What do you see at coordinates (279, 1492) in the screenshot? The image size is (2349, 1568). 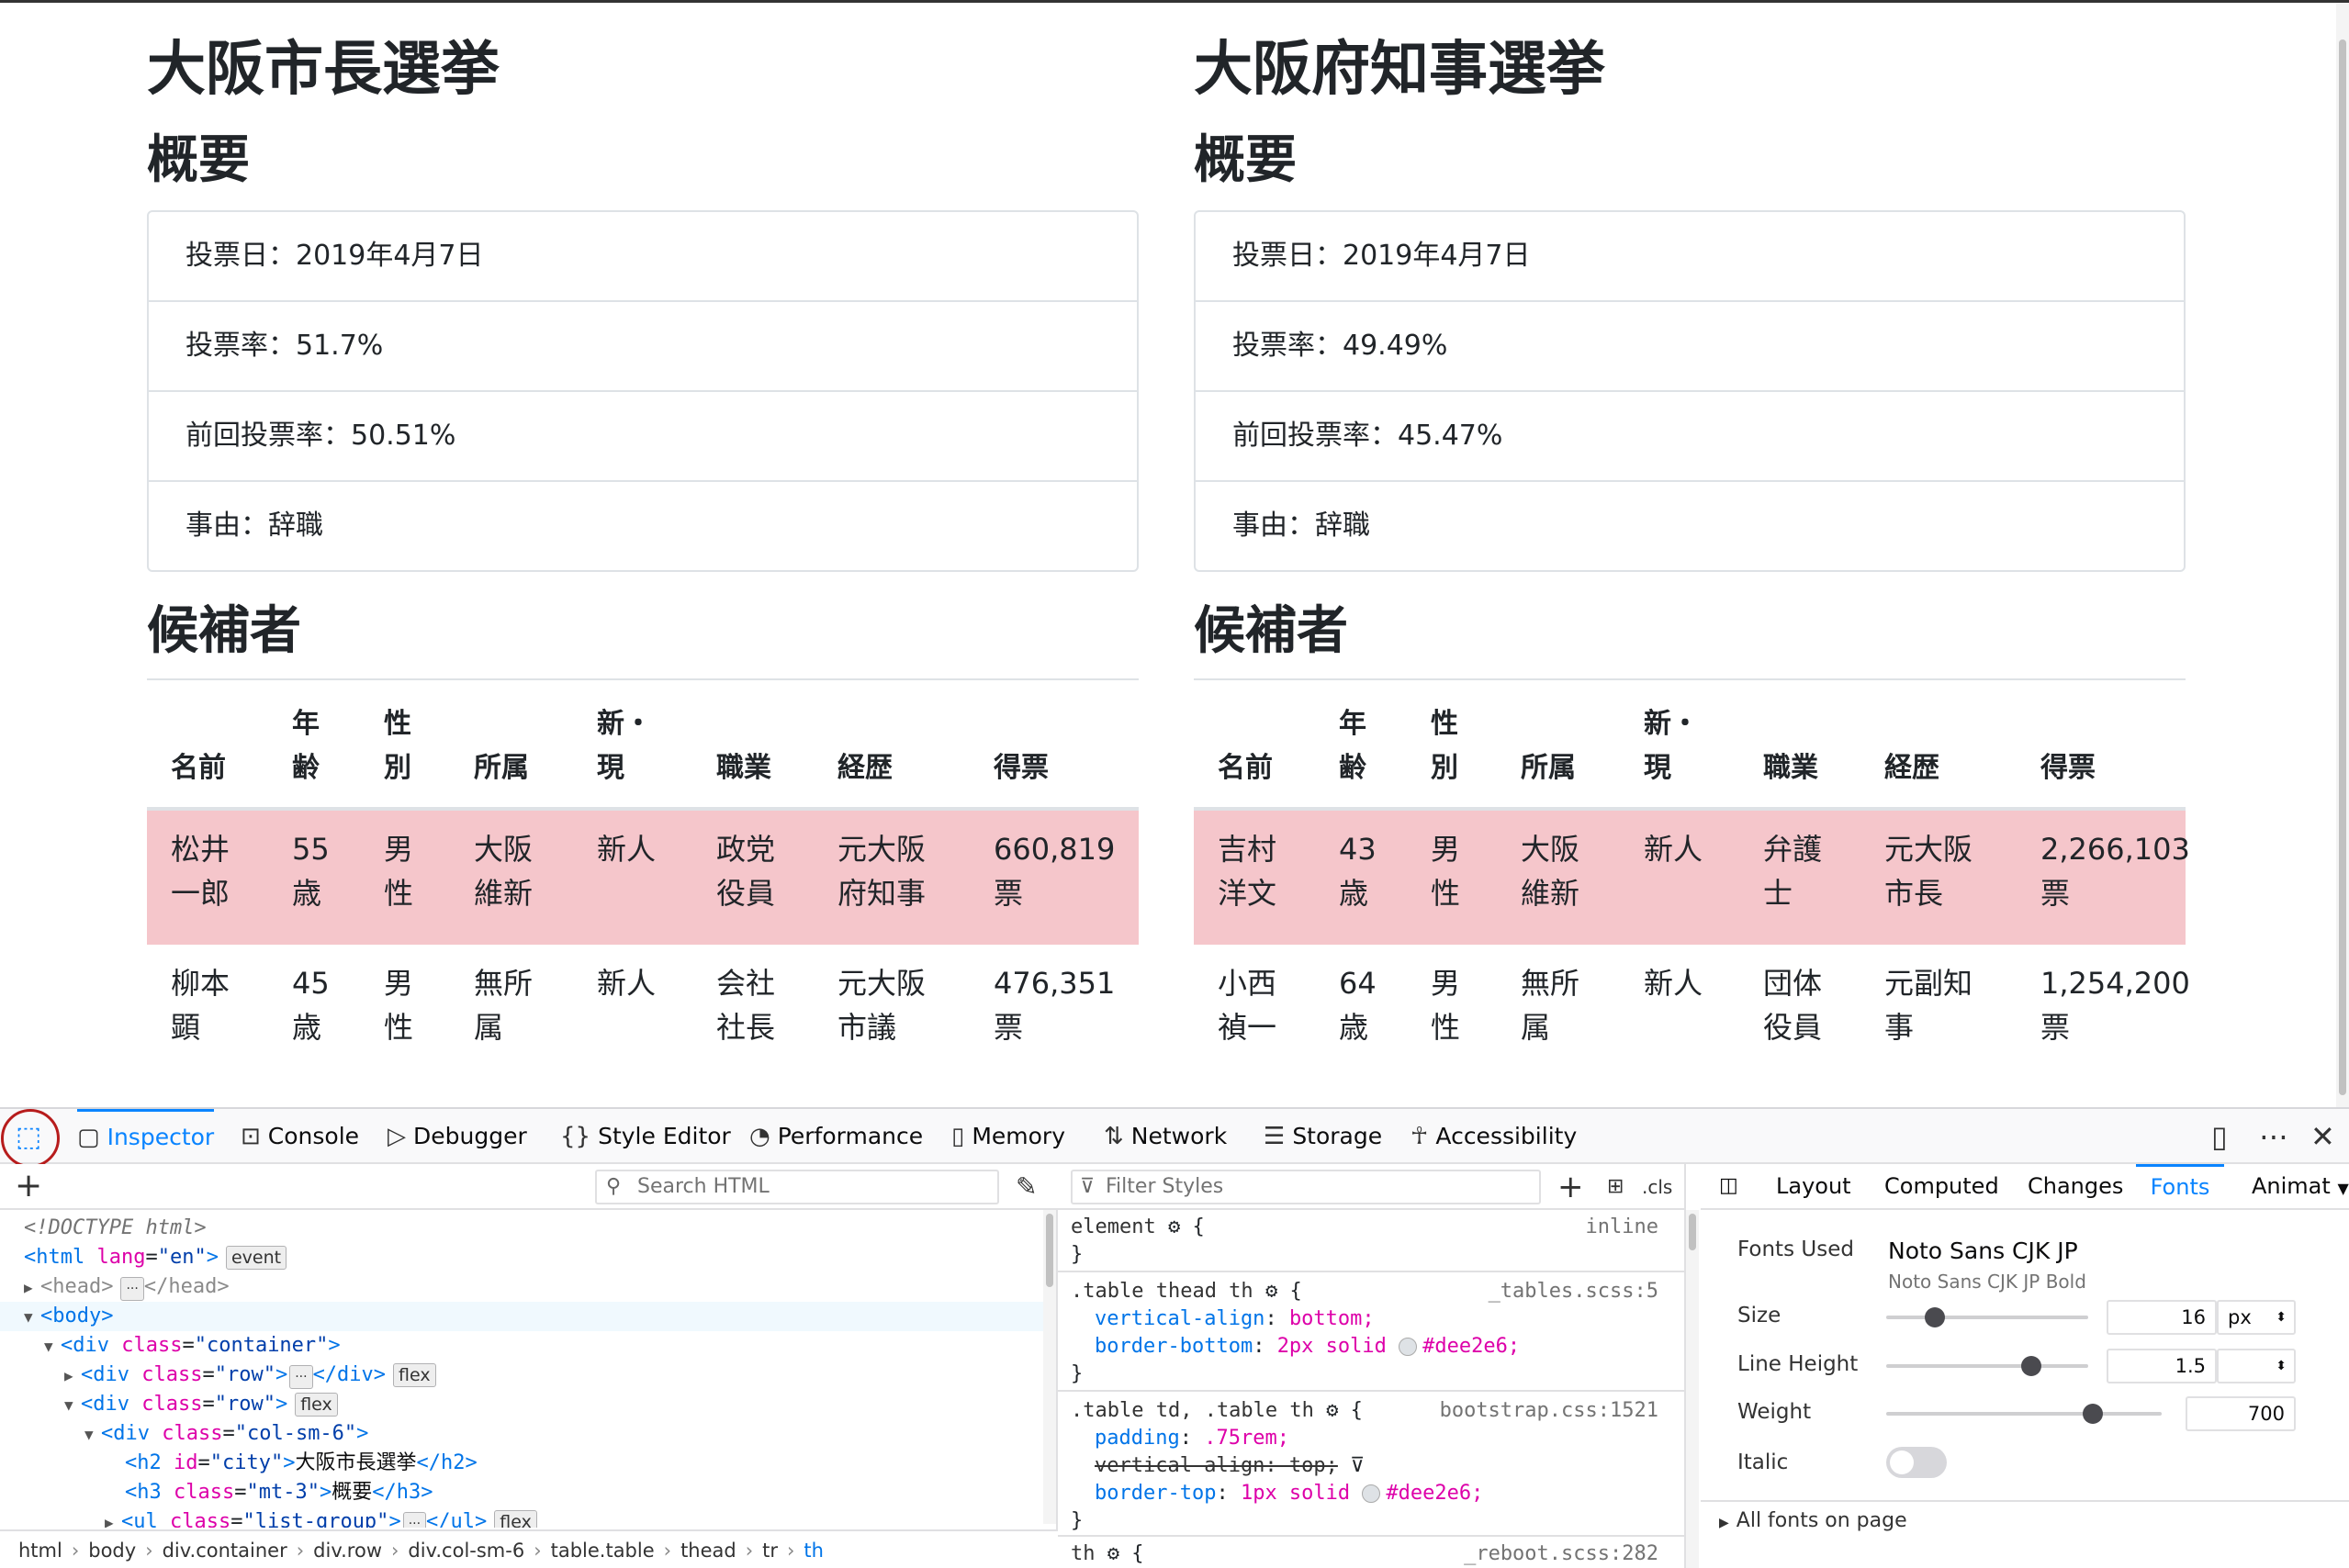 I see `markup-line: <h3 class="mt-3">概要</h3>` at bounding box center [279, 1492].